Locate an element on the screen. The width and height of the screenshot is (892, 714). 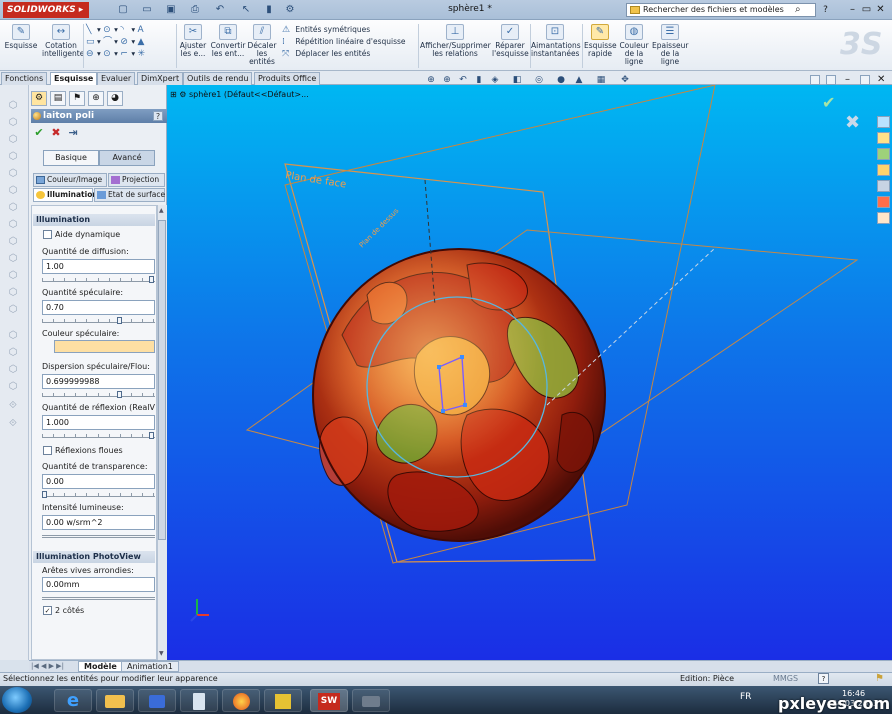
epaisseur-ligne-button: ☰ Epaisseur de la ligne is located at coordinates (670, 45).